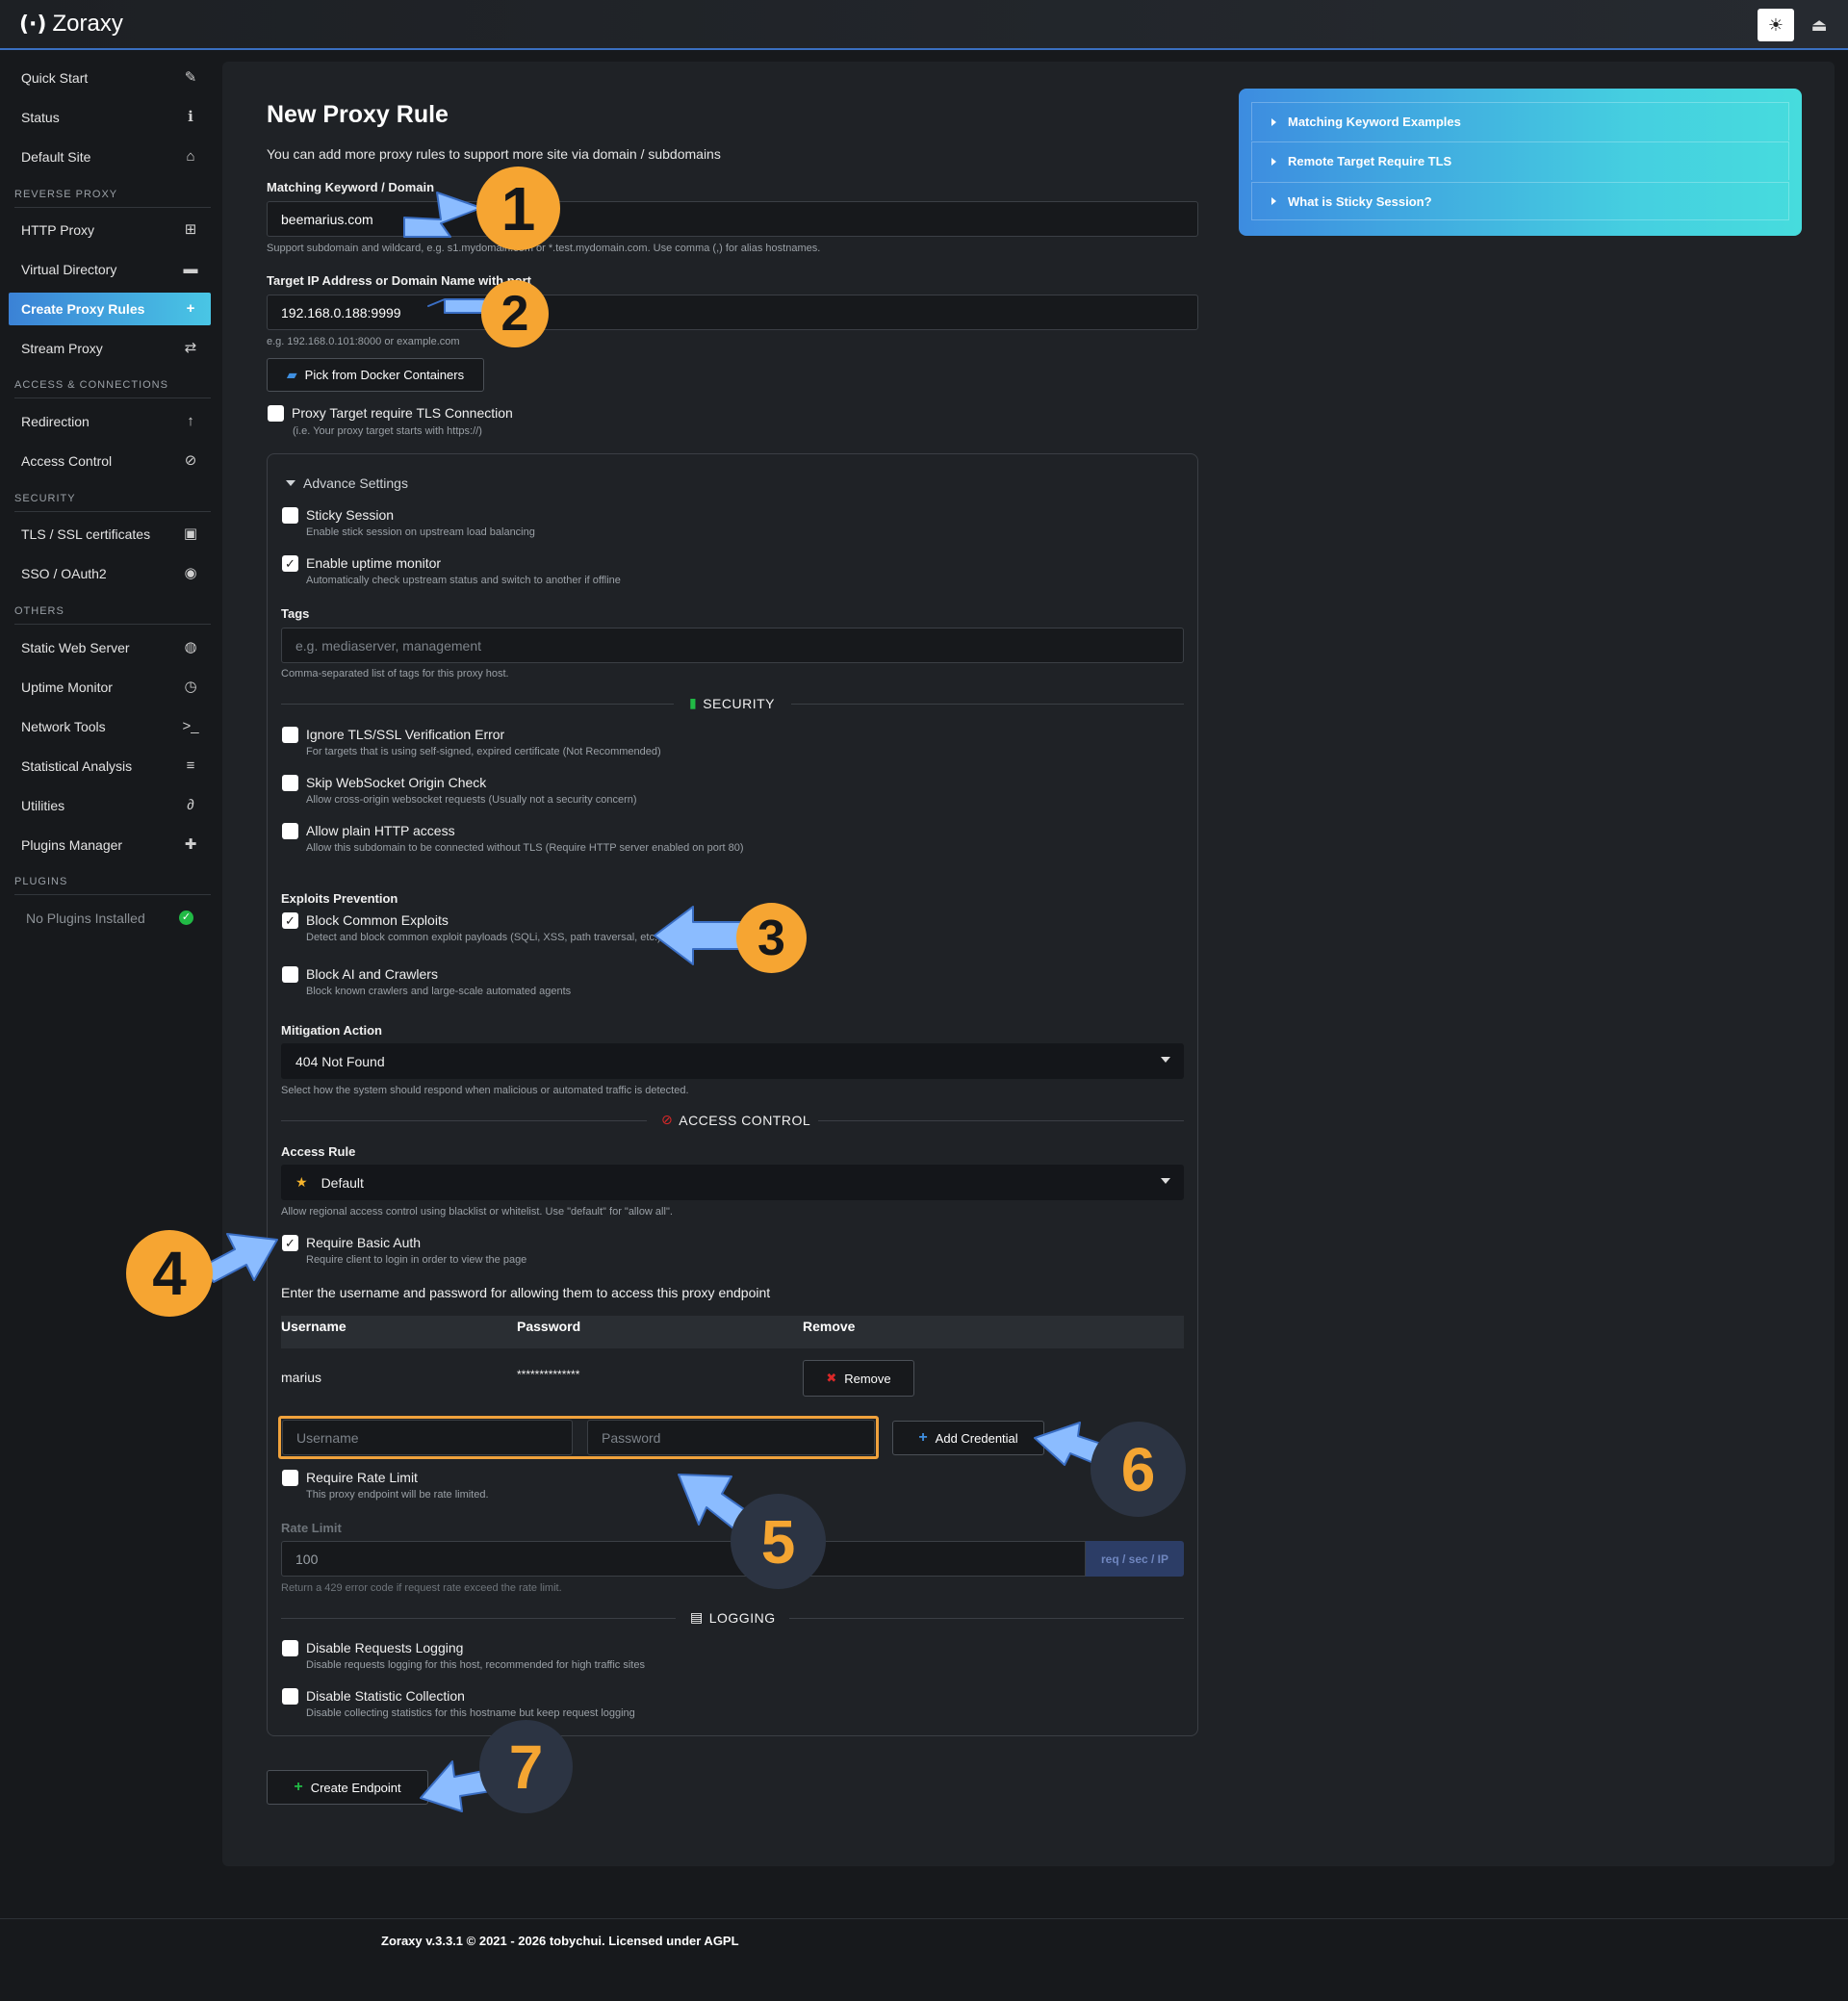  I want to click on sidebar-item-label: Status, so click(40, 117).